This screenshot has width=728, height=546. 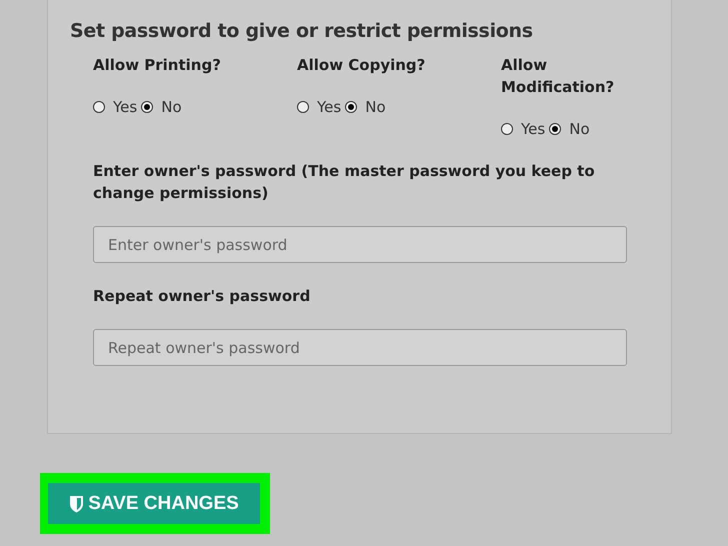 I want to click on permission-label: Allow Modification?, so click(x=558, y=76).